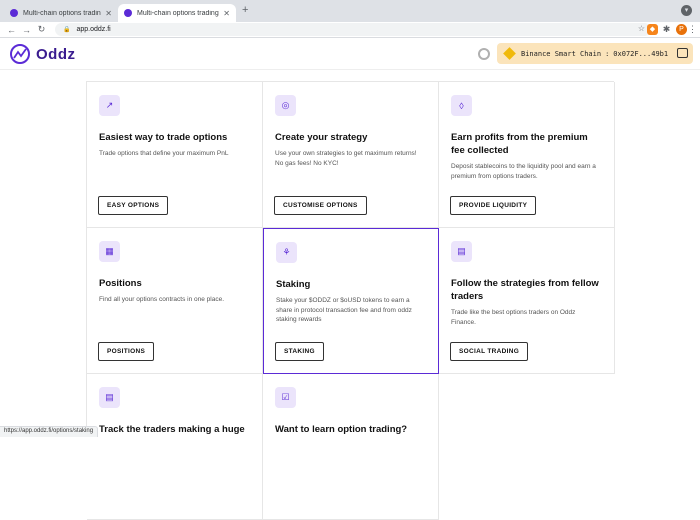 Image resolution: width=700 pixels, height=520 pixels. Describe the element at coordinates (49, 431) in the screenshot. I see `status-bar-url: https://app.oddz.fi/options/staking` at that location.